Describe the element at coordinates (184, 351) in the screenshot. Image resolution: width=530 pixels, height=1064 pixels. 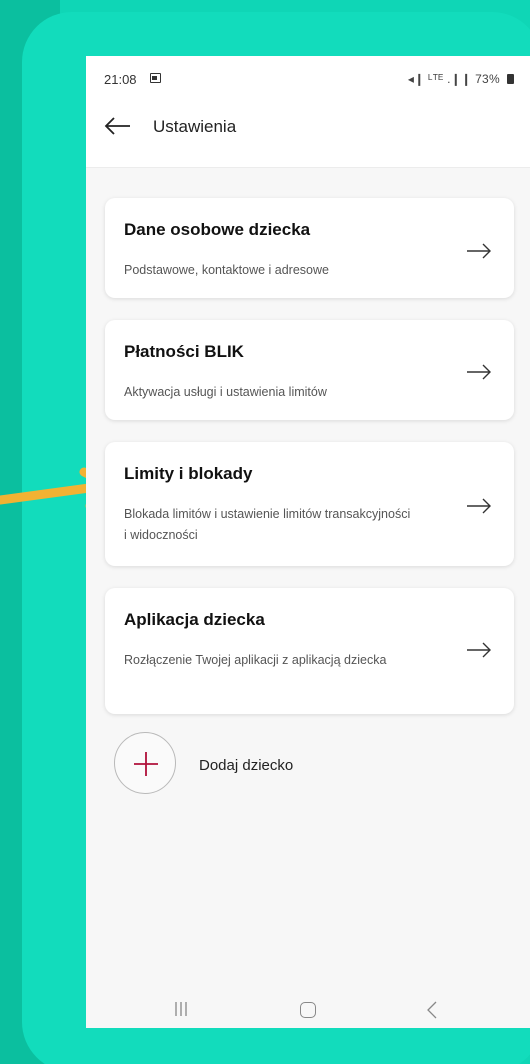
I see `card-title: Płatności BLIK` at that location.